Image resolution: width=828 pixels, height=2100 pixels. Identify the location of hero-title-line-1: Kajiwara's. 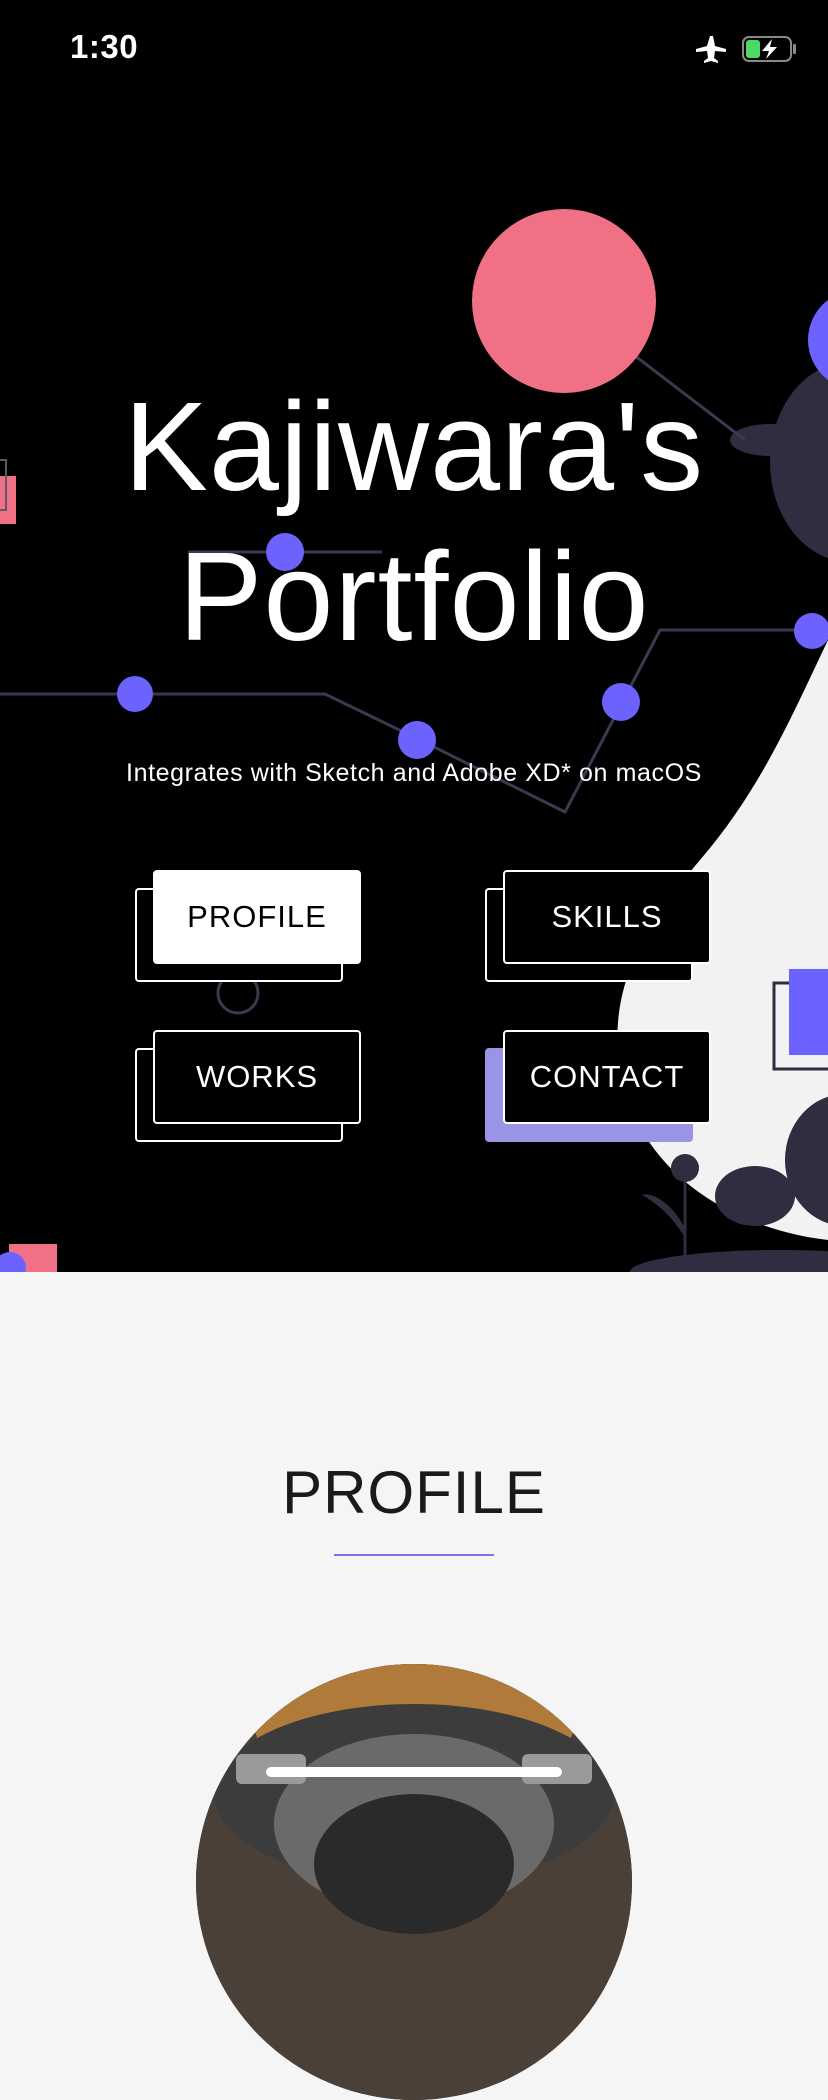
(414, 446).